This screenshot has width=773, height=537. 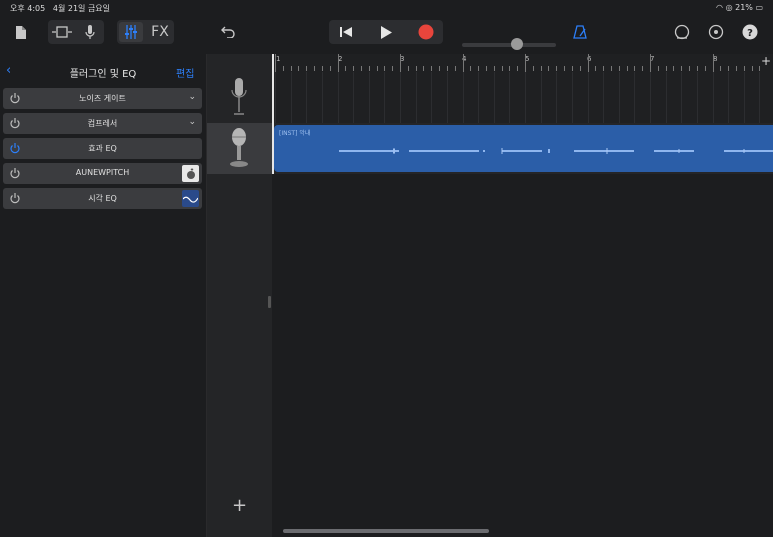 I want to click on playhead, so click(x=273, y=114).